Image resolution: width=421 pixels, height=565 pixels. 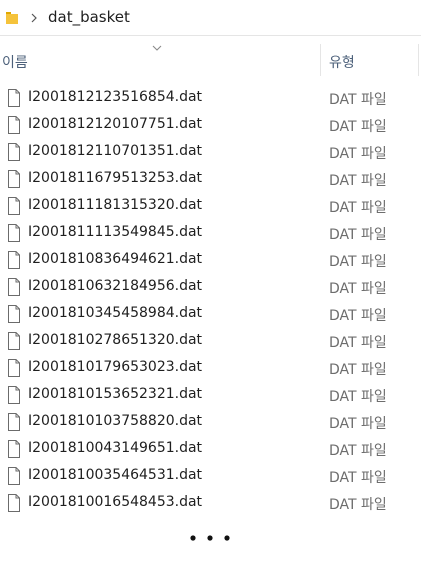 I want to click on chevron-right-icon, so click(x=34, y=18).